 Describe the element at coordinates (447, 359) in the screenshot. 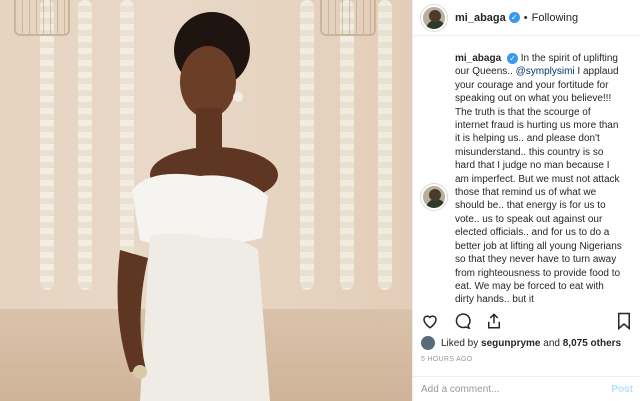

I see `post-timestamp: 5 HOURS AGO` at that location.